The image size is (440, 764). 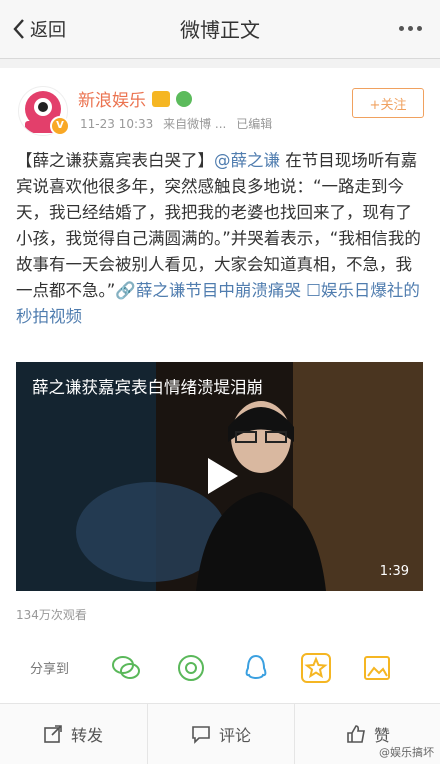 I want to click on follow-button: +关注, so click(x=388, y=103).